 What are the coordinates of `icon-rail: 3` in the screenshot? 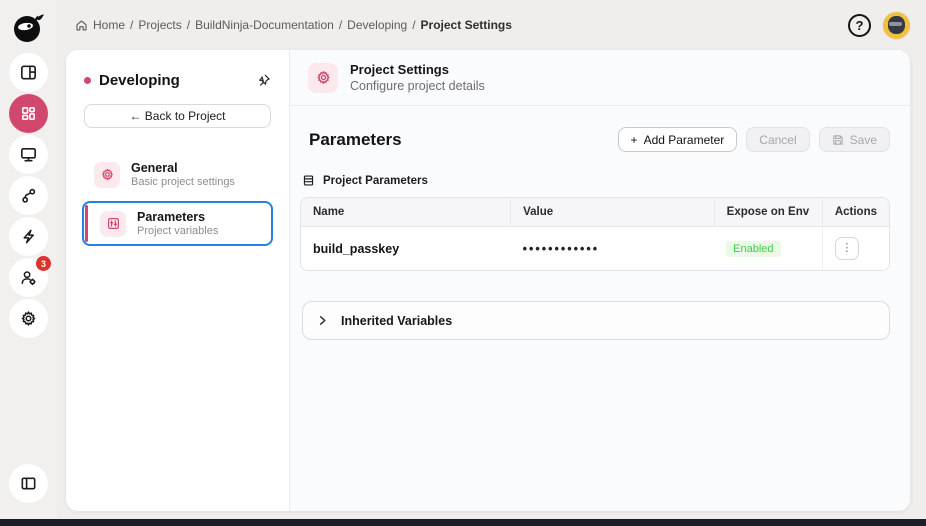 It's located at (28, 259).